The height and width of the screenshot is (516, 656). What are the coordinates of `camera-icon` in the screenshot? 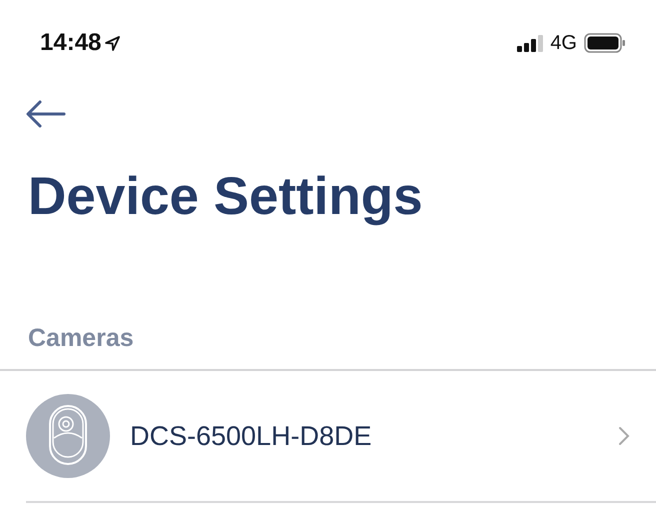 It's located at (68, 436).